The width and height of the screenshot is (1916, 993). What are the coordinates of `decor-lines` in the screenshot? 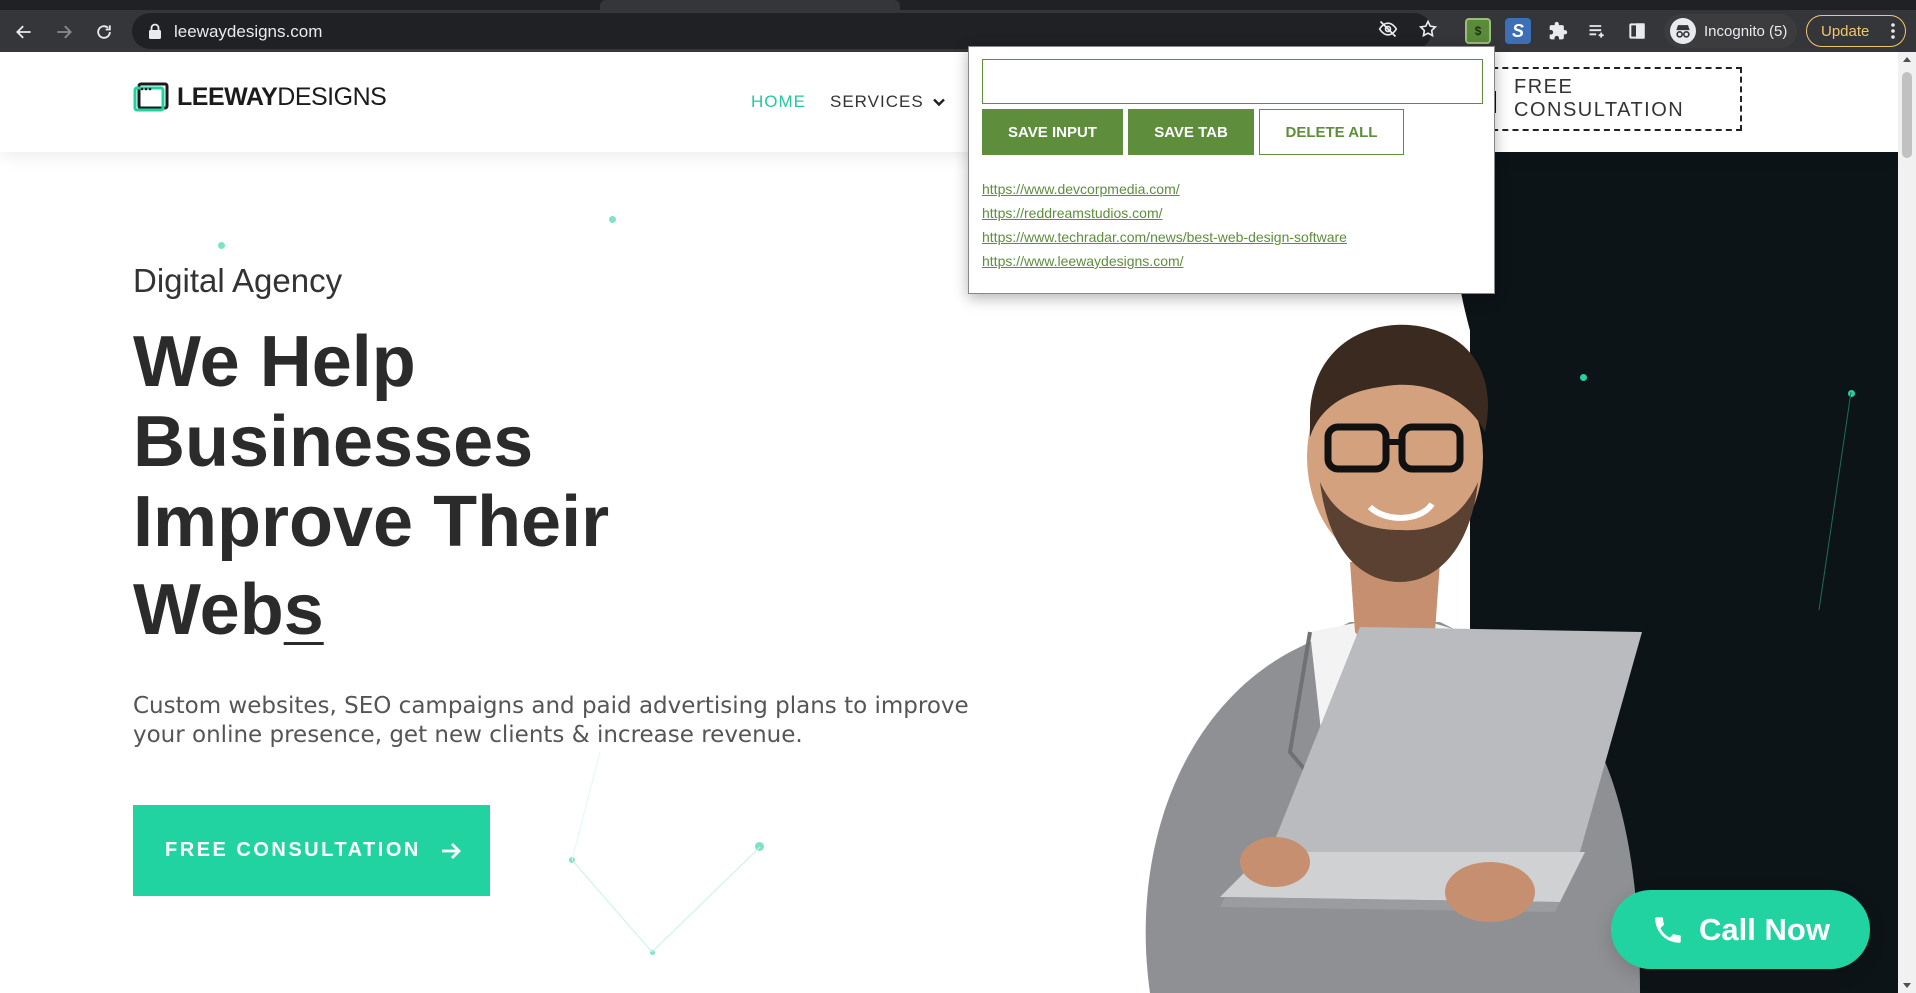 It's located at (666, 852).